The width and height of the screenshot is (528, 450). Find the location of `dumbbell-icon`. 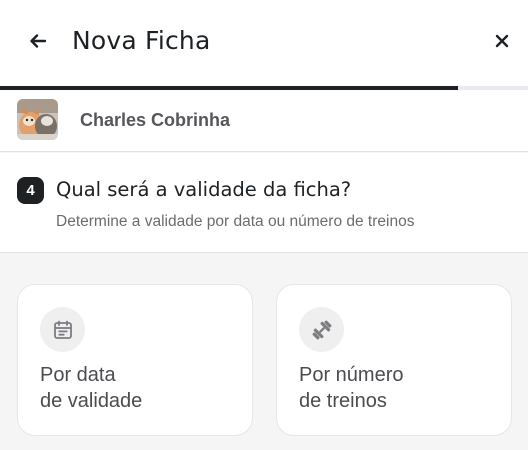

dumbbell-icon is located at coordinates (321, 329).